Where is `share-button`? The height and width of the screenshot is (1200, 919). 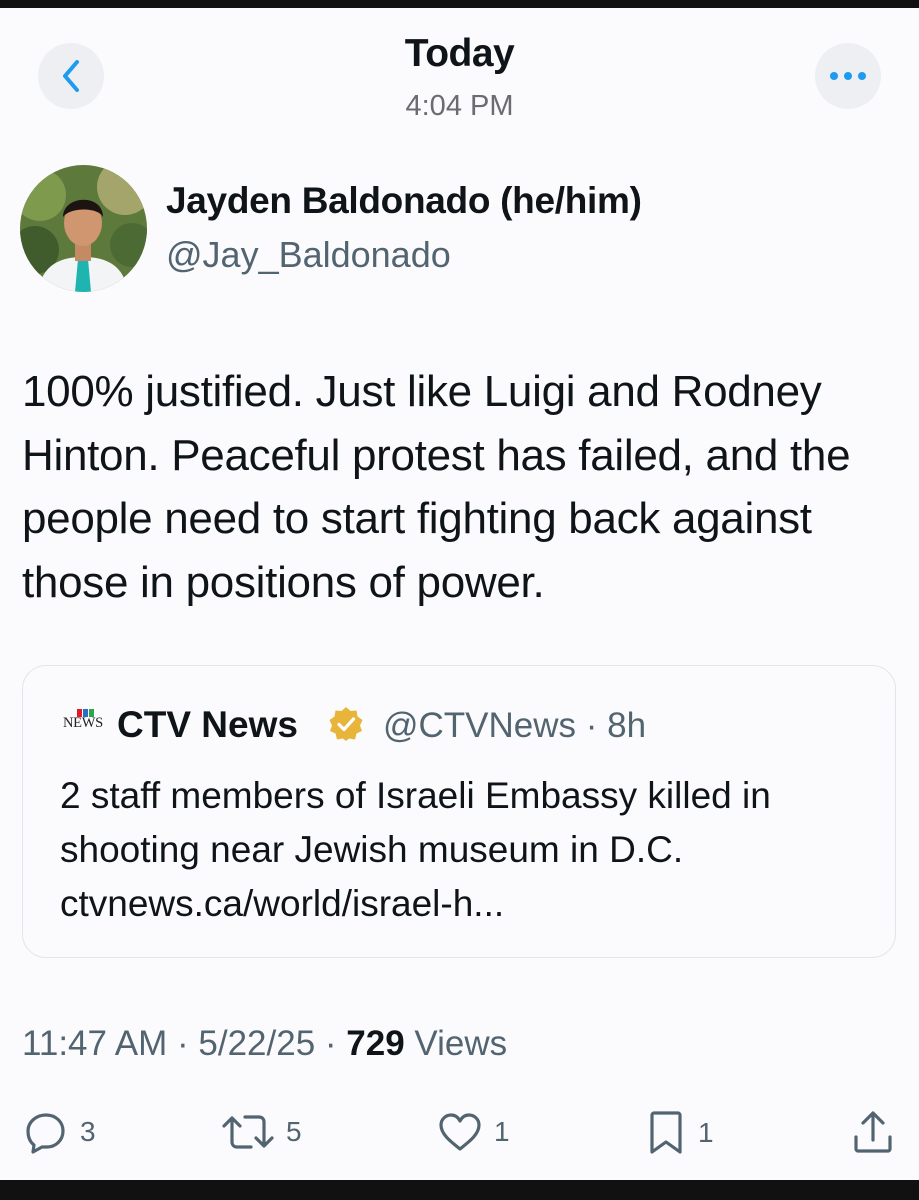 share-button is located at coordinates (873, 1132).